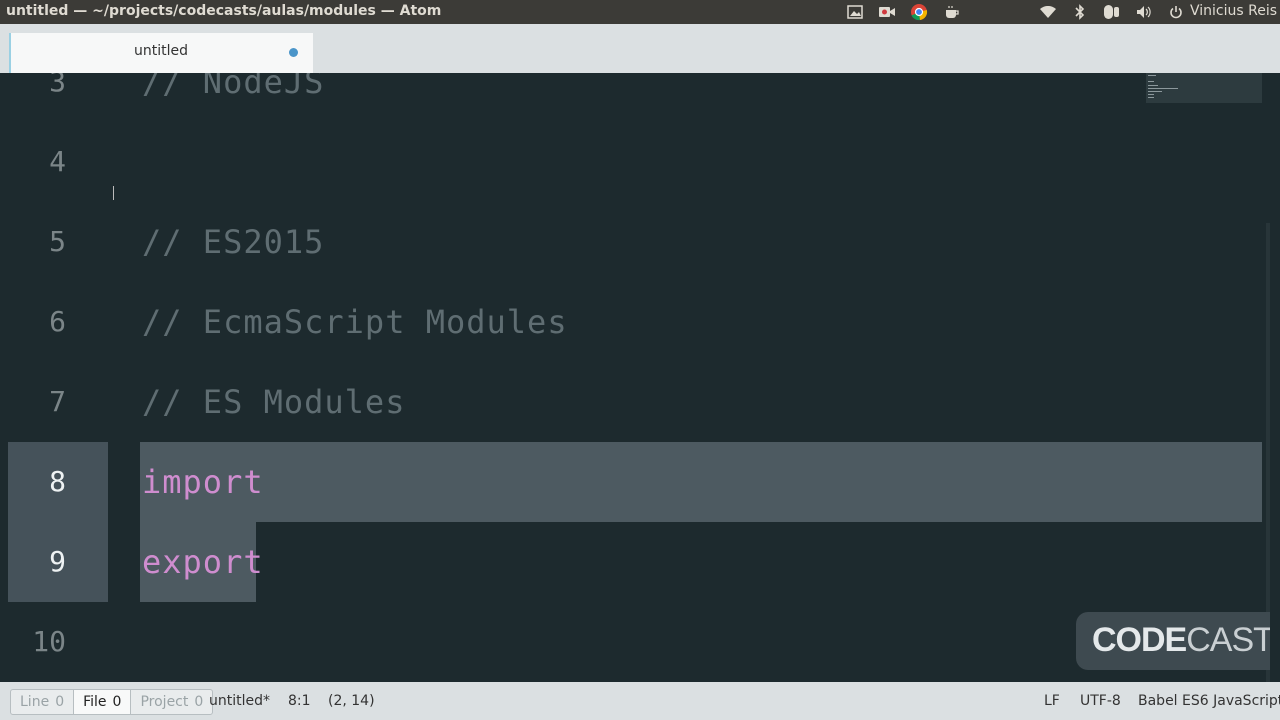 The width and height of the screenshot is (1280, 720). What do you see at coordinates (57, 241) in the screenshot?
I see `line-number: 5` at bounding box center [57, 241].